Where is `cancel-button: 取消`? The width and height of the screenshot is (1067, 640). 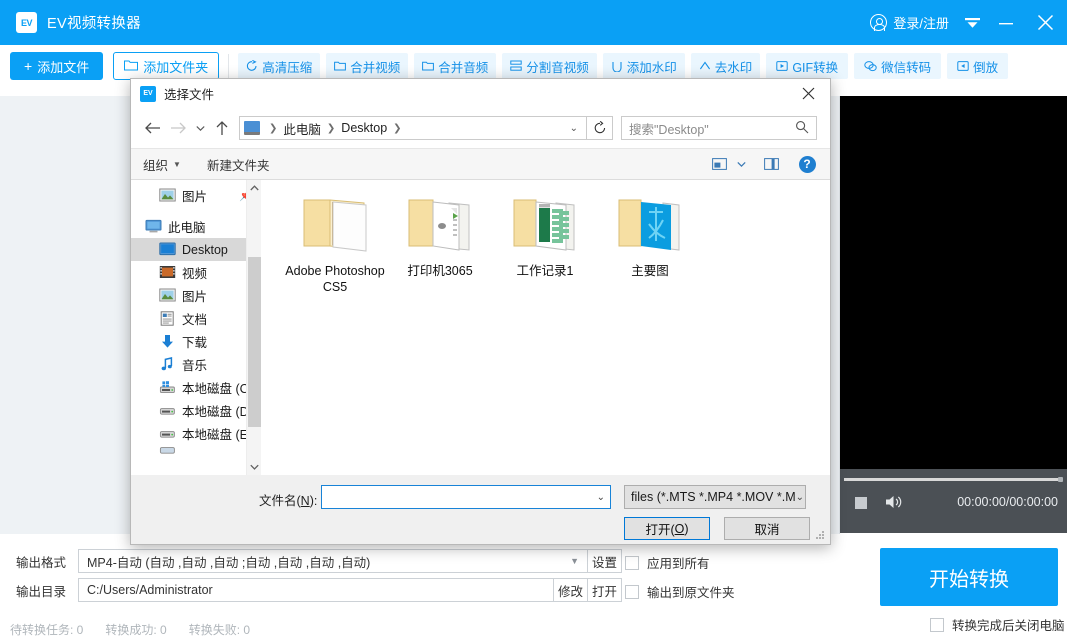 cancel-button: 取消 is located at coordinates (767, 528).